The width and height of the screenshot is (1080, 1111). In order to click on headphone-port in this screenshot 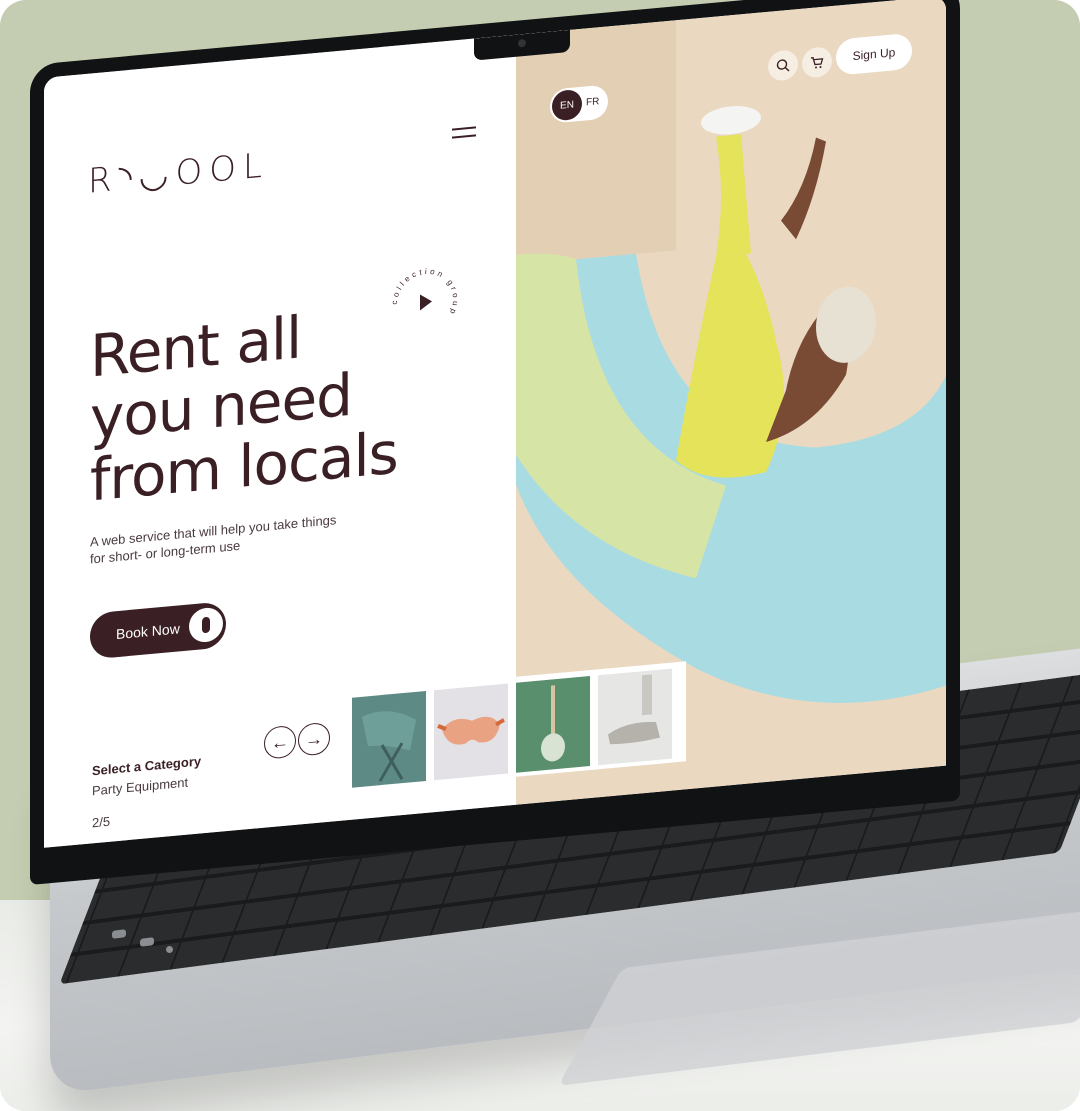, I will do `click(169, 949)`.